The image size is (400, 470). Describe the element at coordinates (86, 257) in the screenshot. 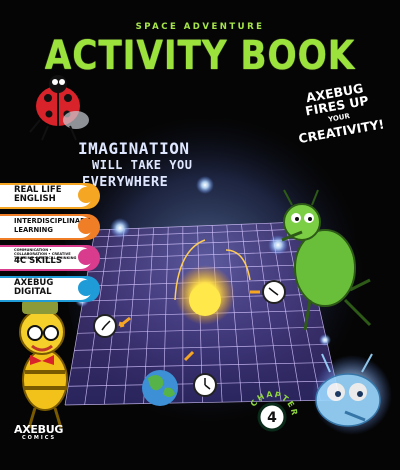

I see `puzzle-icon` at that location.